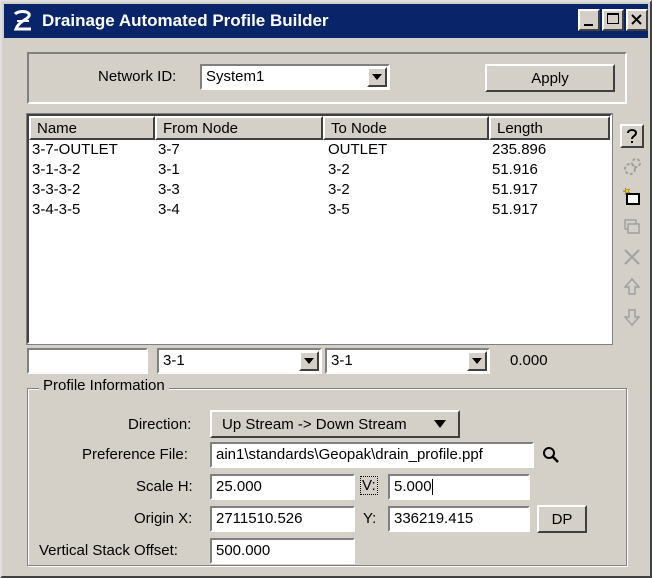 The image size is (652, 578). Describe the element at coordinates (632, 317) in the screenshot. I see `move-down-icon` at that location.